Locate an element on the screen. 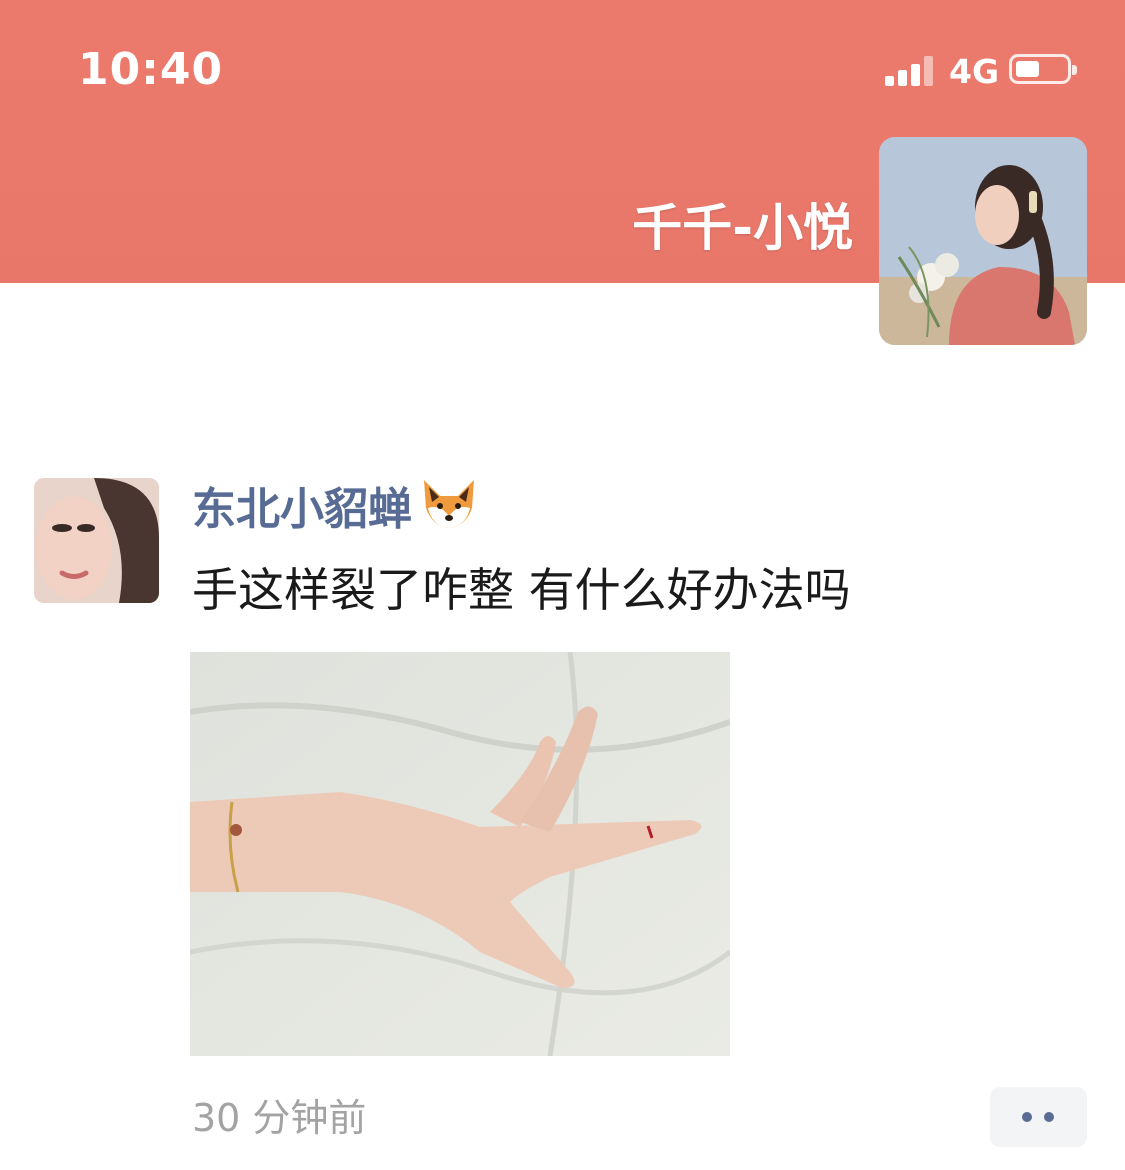  network-label: 4G is located at coordinates (974, 71).